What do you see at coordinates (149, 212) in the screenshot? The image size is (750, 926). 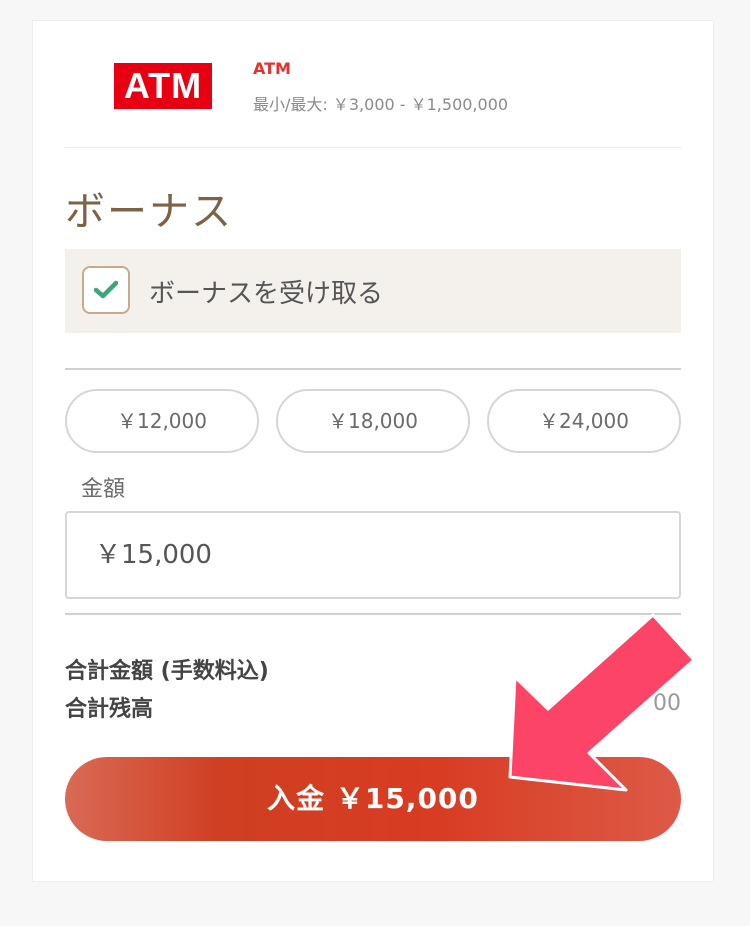 I see `bonus-title: ボーナス` at bounding box center [149, 212].